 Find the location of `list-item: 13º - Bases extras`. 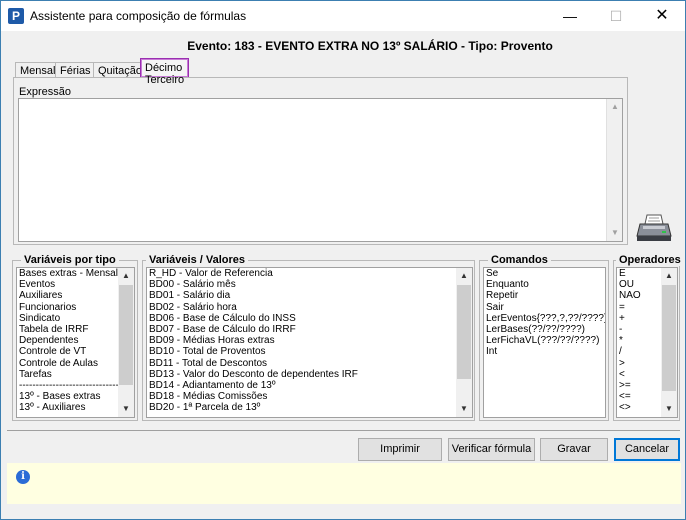

list-item: 13º - Bases extras is located at coordinates (75, 396).